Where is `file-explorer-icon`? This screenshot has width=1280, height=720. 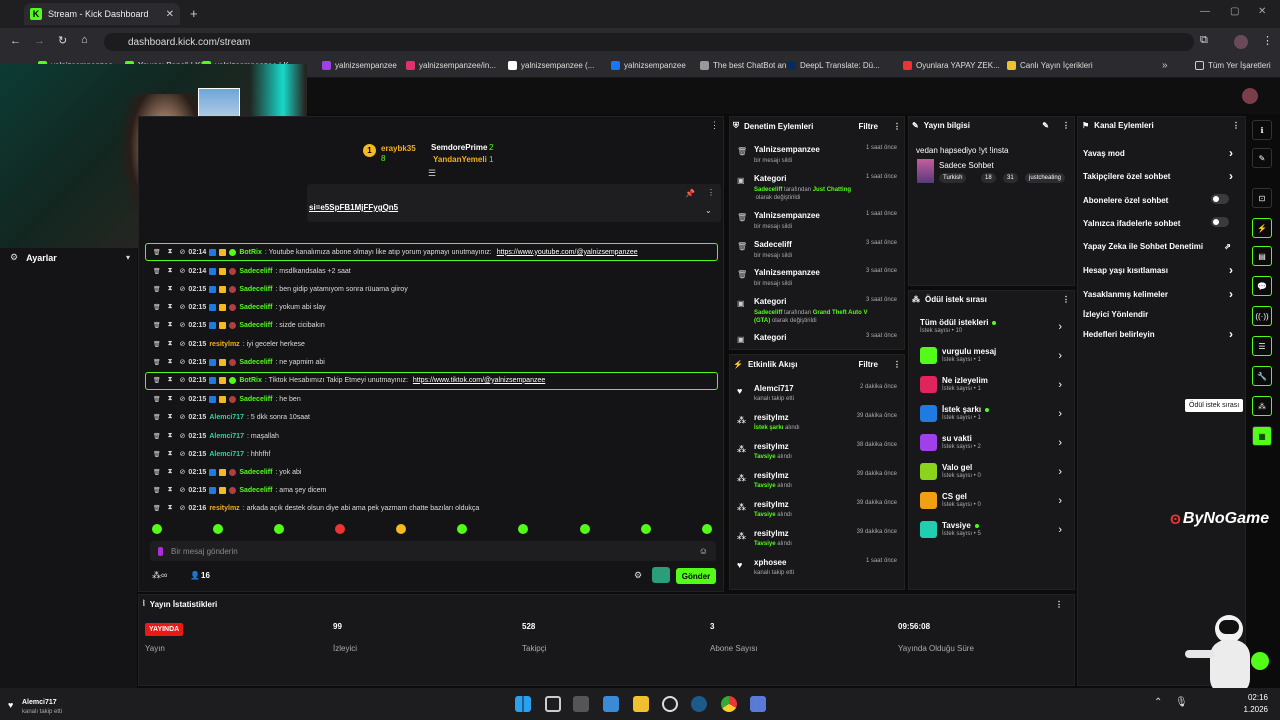
file-explorer-icon is located at coordinates (641, 704).